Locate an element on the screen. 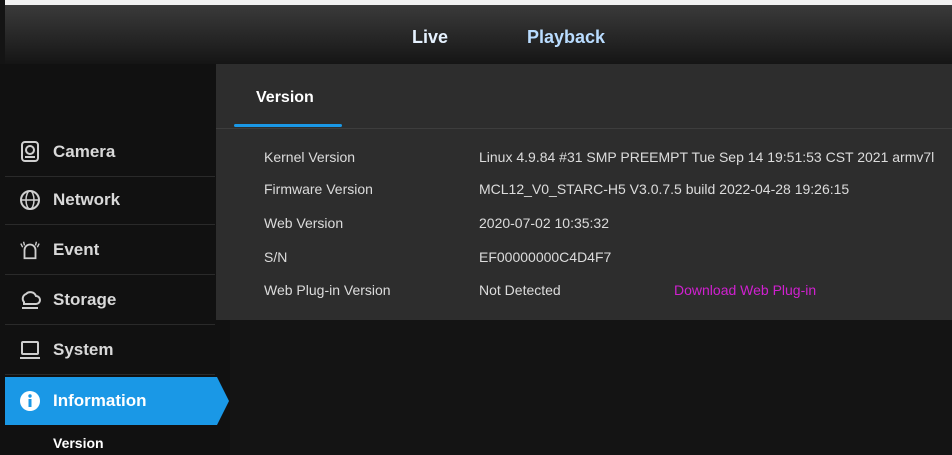  tab-playback: Playback is located at coordinates (566, 37).